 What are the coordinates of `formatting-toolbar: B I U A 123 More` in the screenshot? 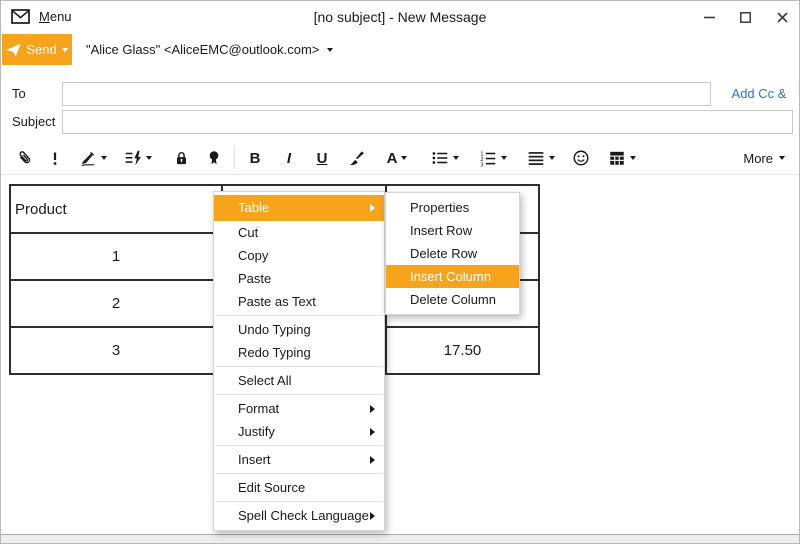 It's located at (400, 158).